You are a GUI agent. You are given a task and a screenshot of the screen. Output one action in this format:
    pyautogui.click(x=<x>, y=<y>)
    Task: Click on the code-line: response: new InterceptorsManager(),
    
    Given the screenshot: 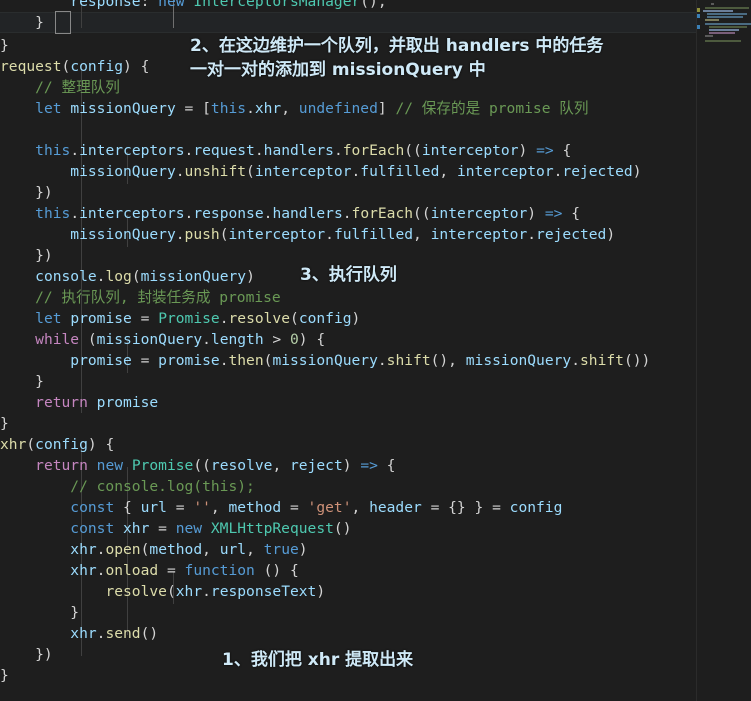 What is the action you would take?
    pyautogui.click(x=348, y=6)
    